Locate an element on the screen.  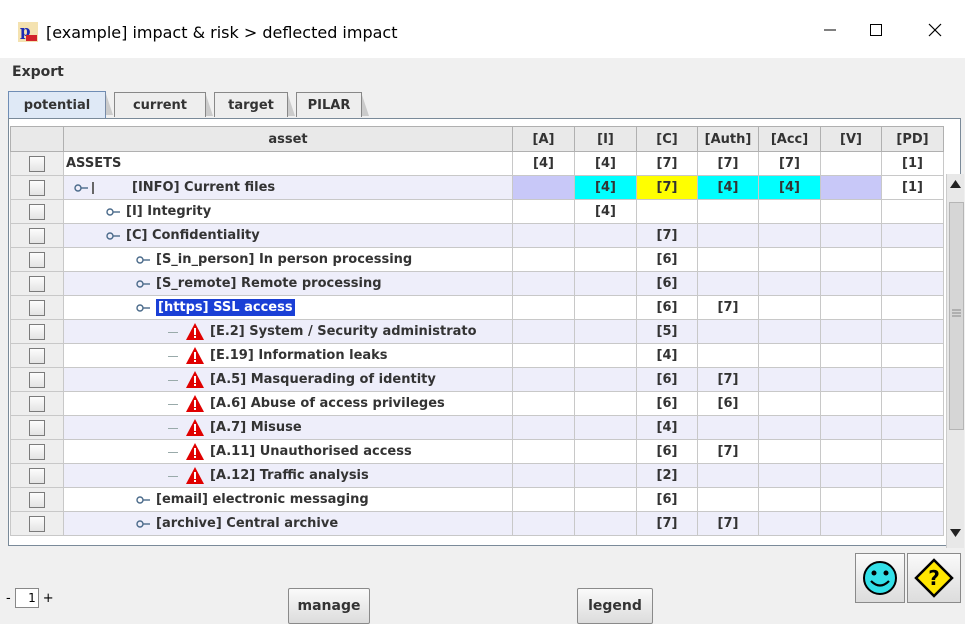
asset-cell: [A.5] Masquerading of identity is located at coordinates (288, 379).